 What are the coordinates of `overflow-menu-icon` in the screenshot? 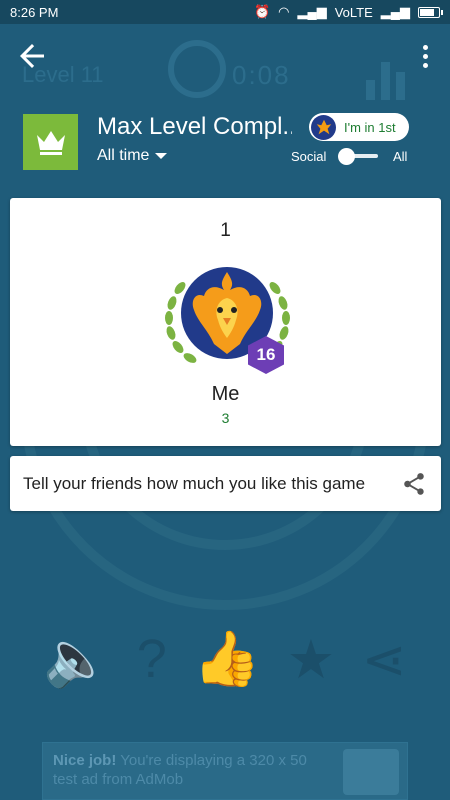 It's located at (425, 47).